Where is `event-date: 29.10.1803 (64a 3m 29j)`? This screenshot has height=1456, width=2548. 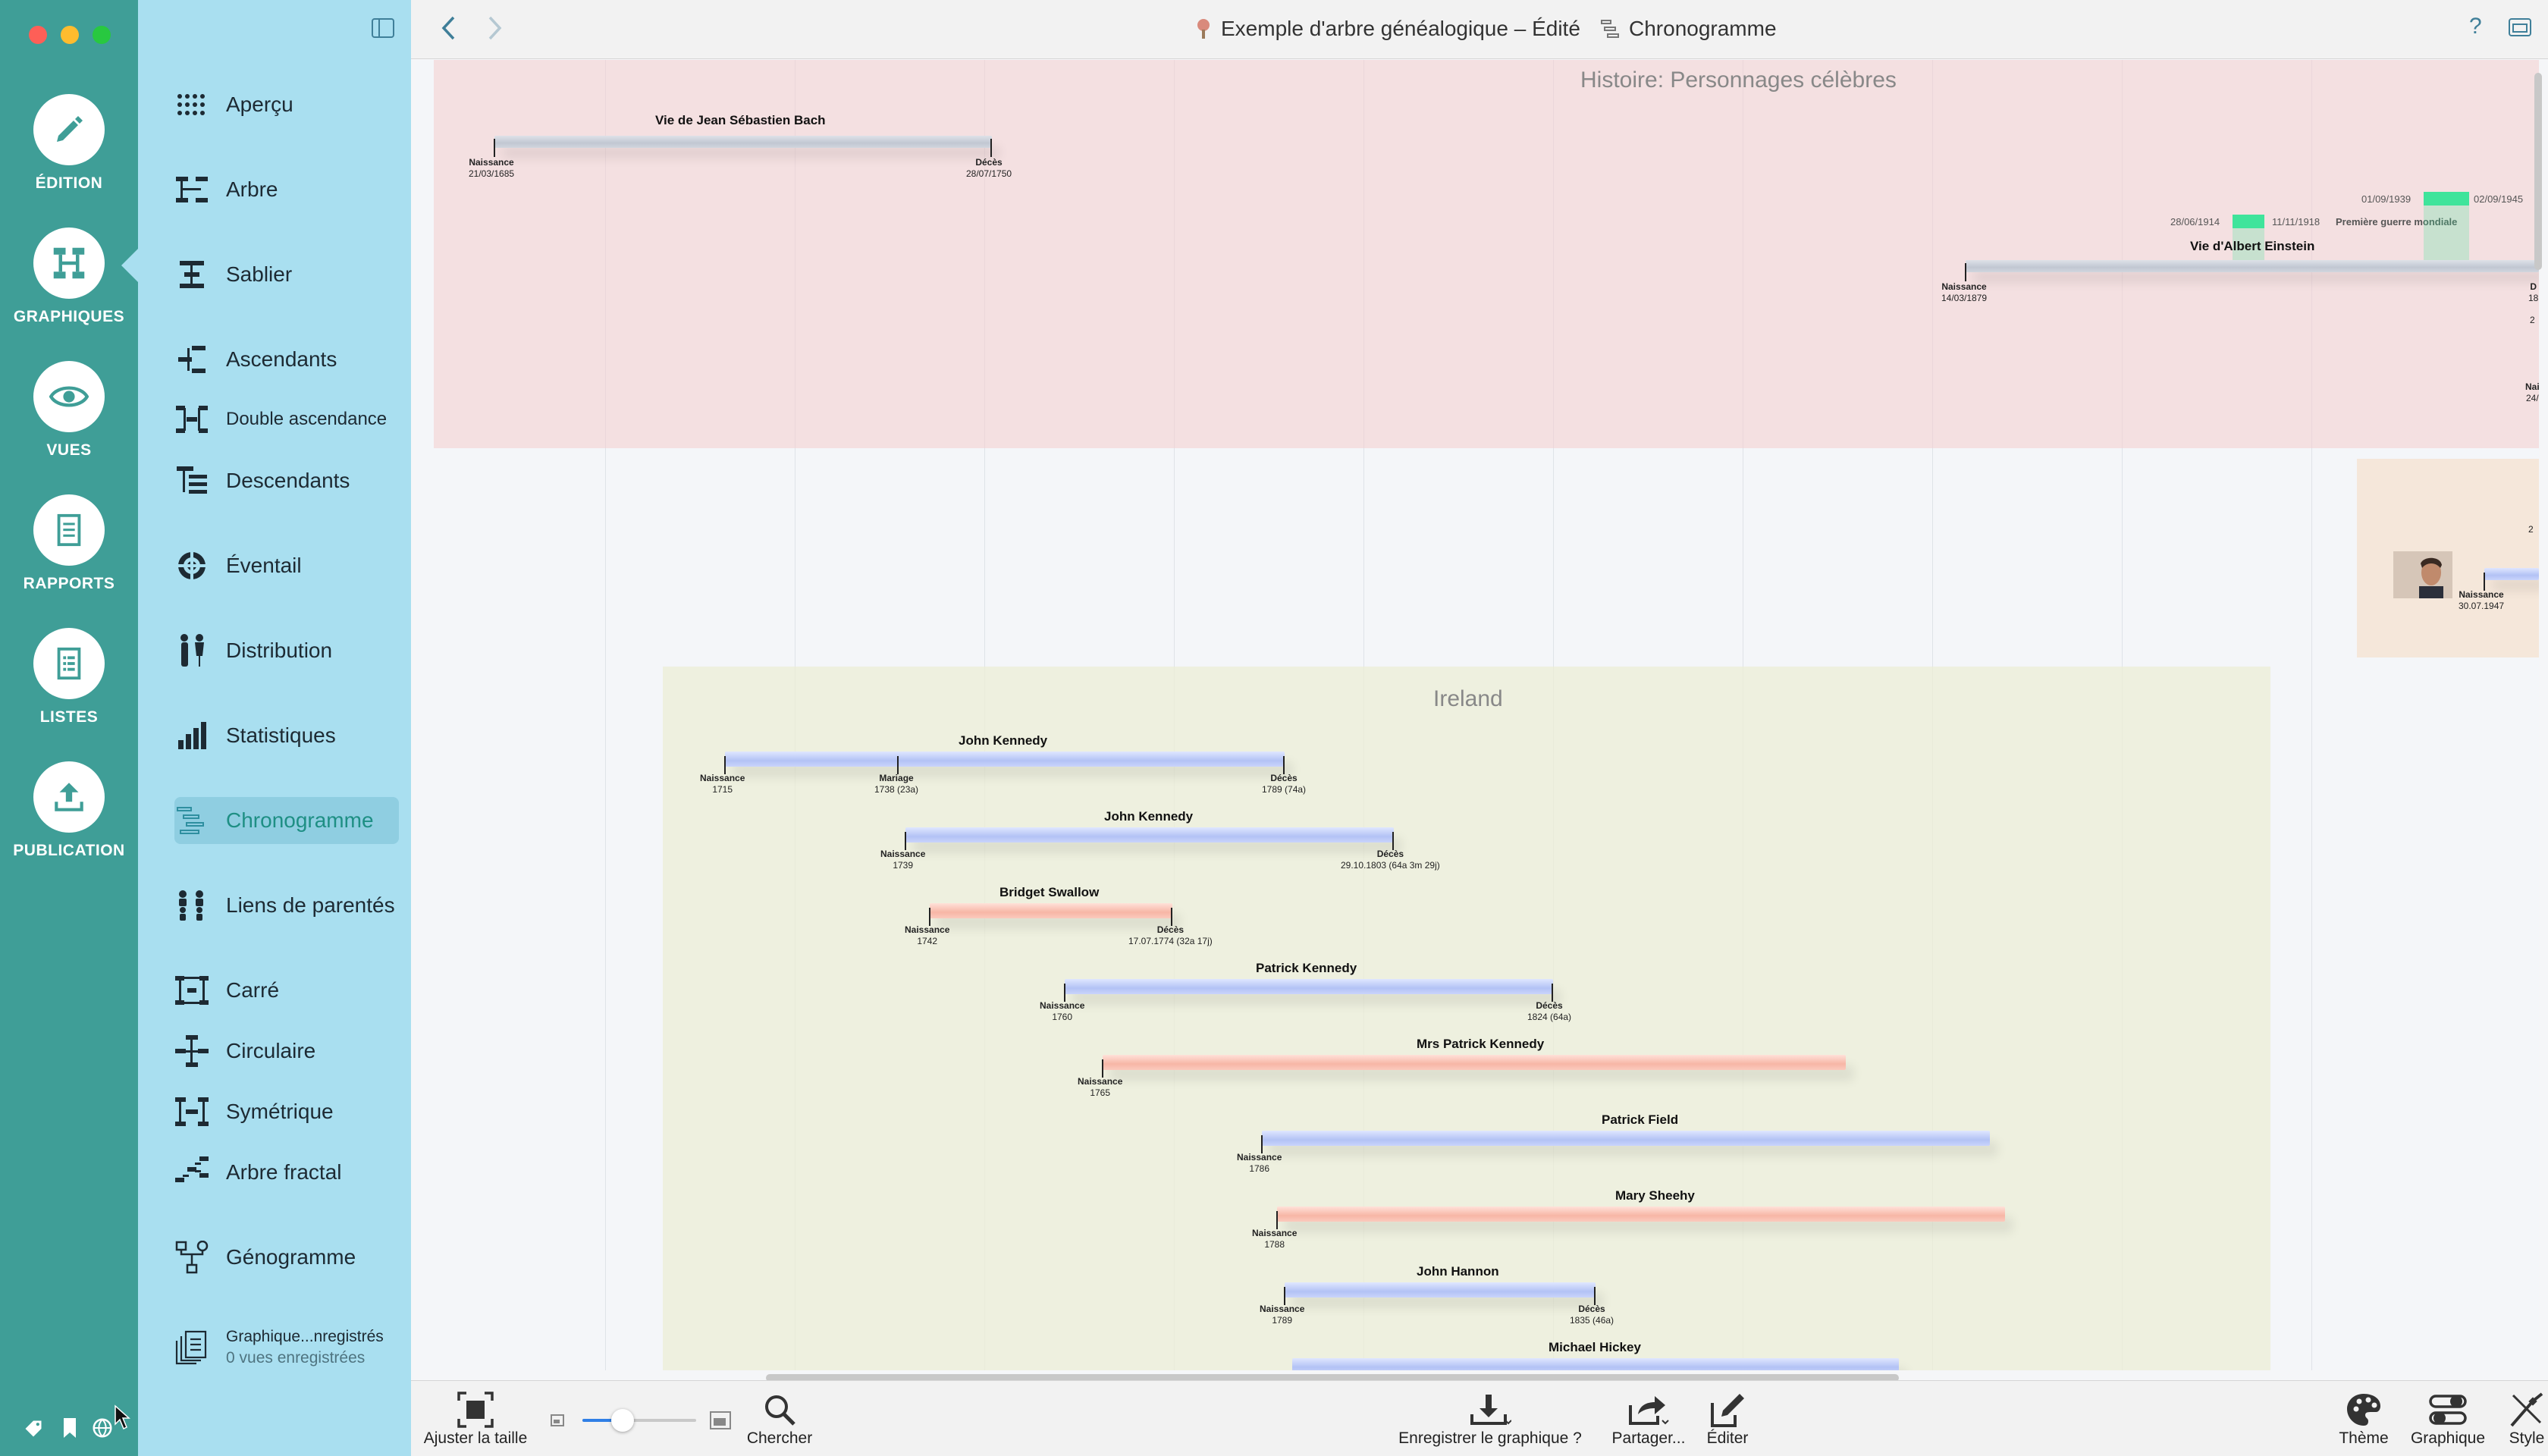 event-date: 29.10.1803 (64a 3m 29j) is located at coordinates (1390, 865).